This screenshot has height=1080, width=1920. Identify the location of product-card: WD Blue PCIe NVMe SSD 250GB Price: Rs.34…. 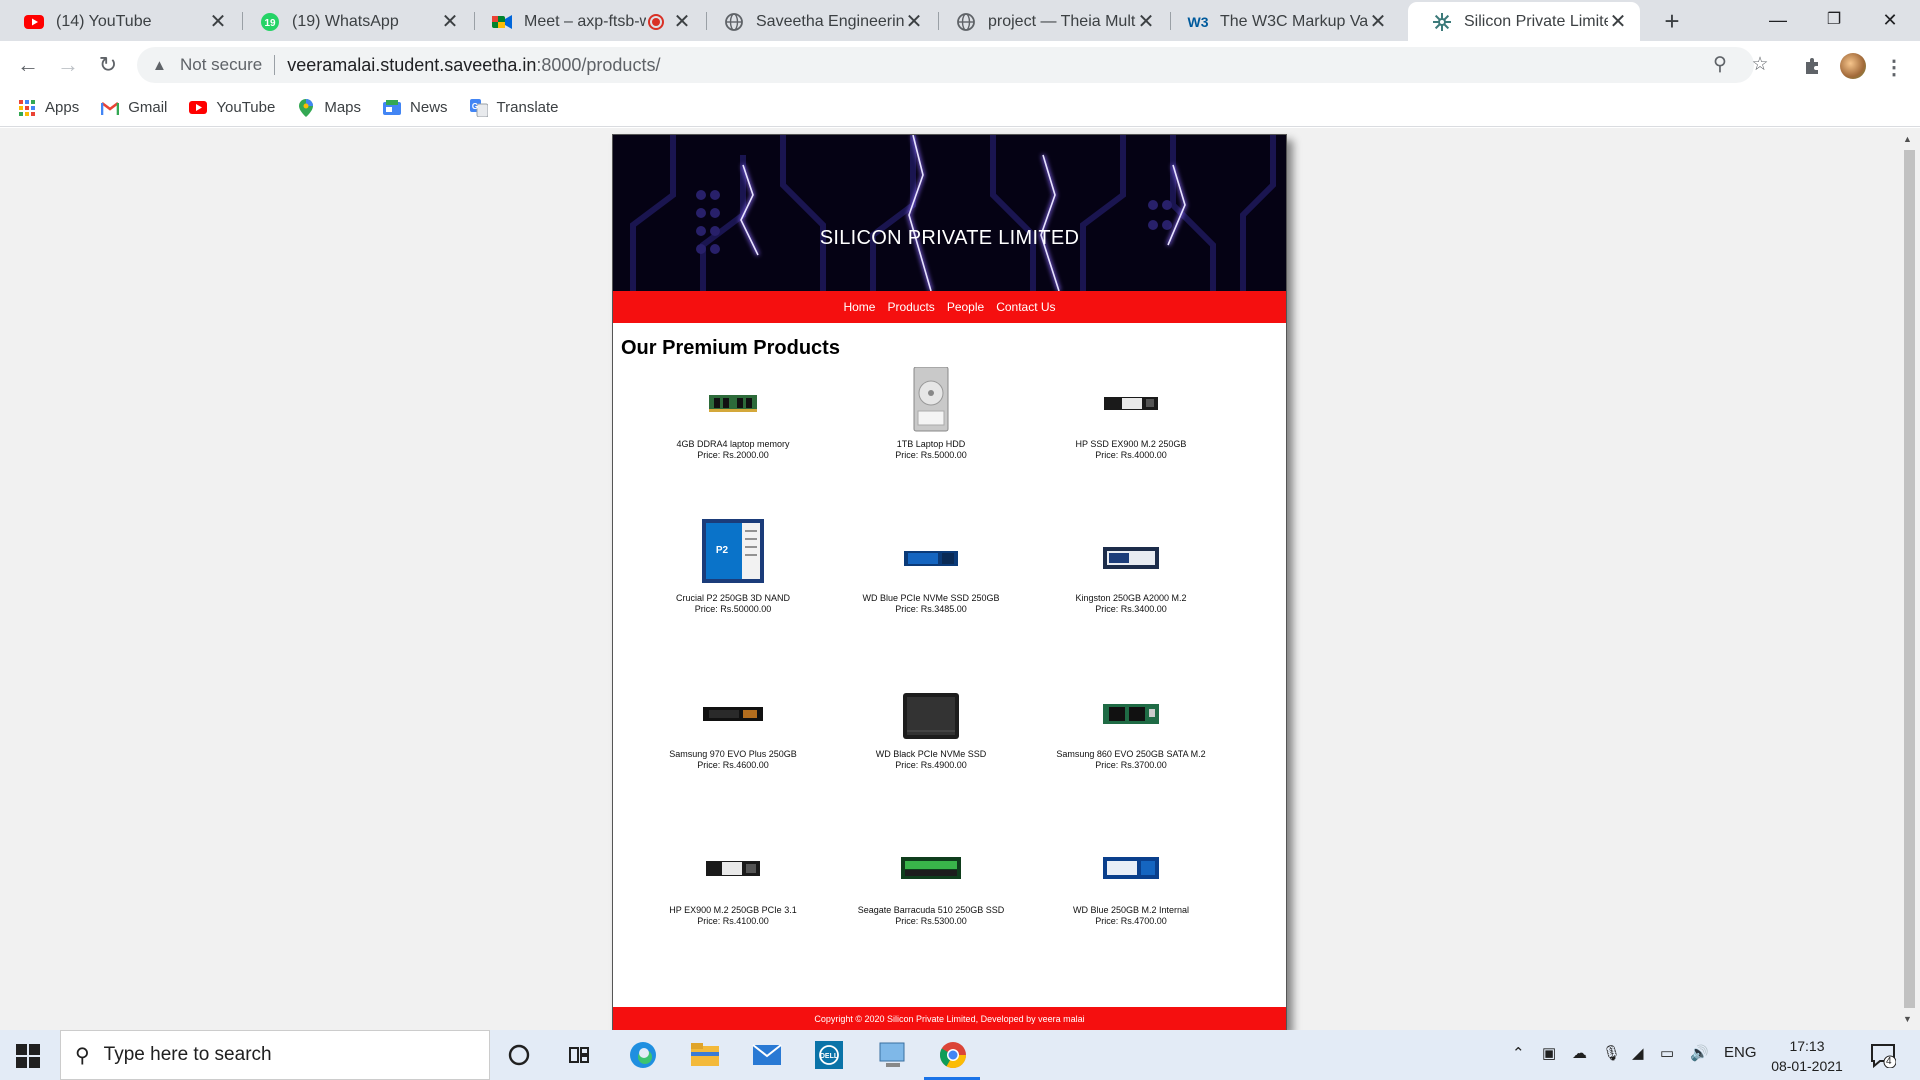
(931, 571).